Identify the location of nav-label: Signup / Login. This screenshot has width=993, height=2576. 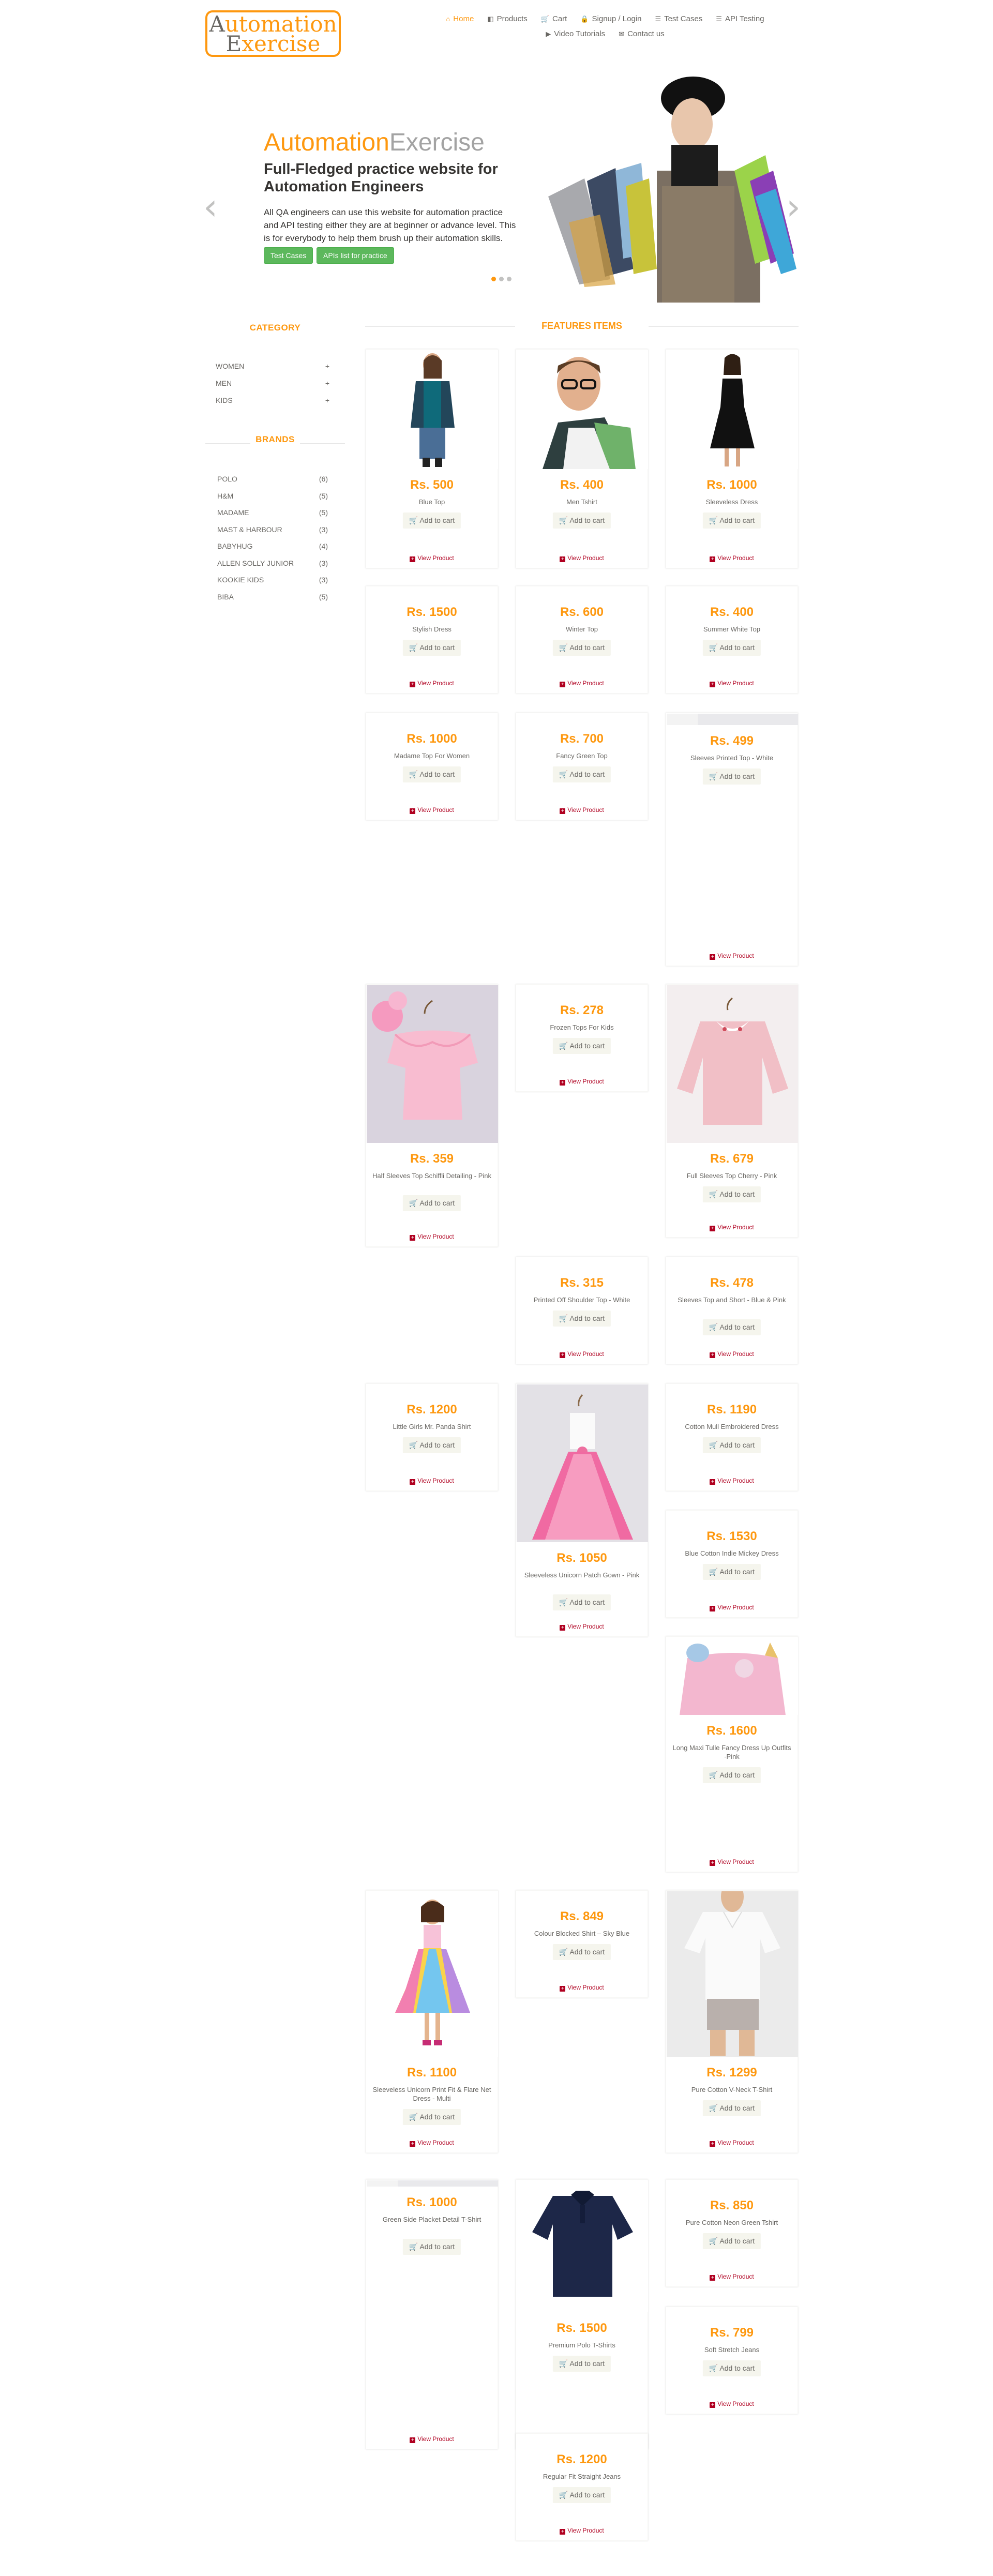
(617, 18).